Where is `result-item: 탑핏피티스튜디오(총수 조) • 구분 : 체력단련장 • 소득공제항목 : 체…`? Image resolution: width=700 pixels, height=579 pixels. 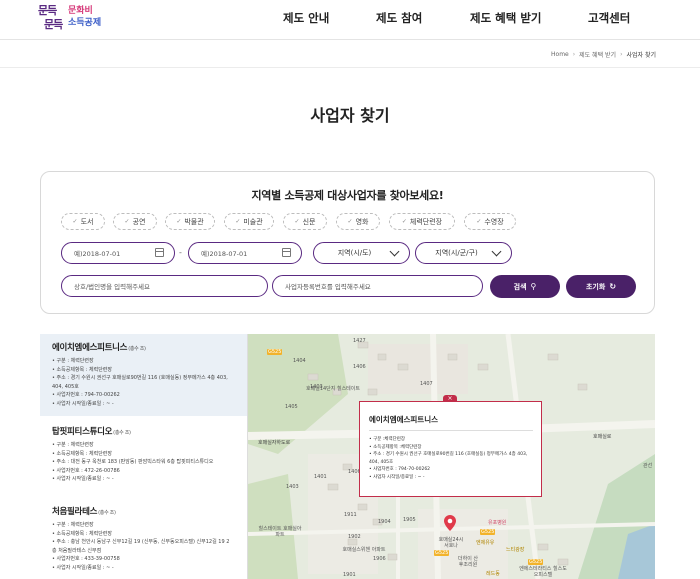 result-item: 탑핏피티스튜디오(총수 조) • 구분 : 체력단련장 • 소득공제항목 : 체… is located at coordinates (143, 458).